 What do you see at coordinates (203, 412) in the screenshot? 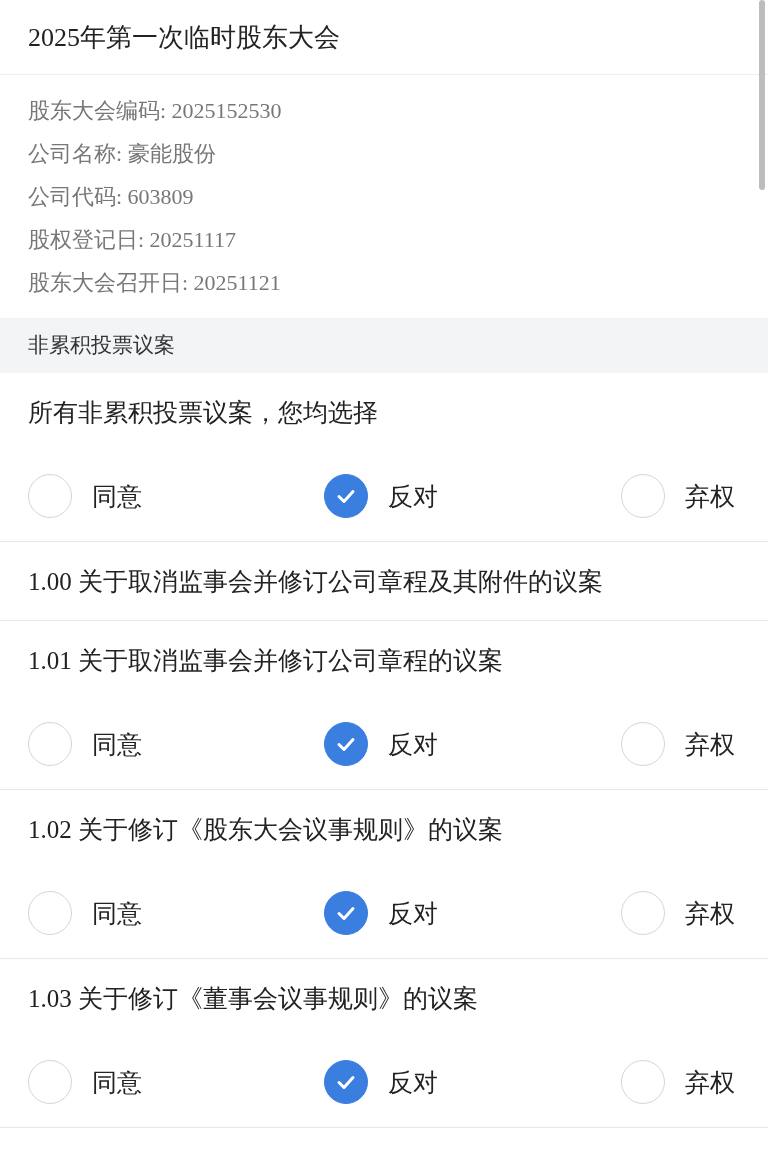
I see `proposal-title: 所有非累积投票议案，您均选择` at bounding box center [203, 412].